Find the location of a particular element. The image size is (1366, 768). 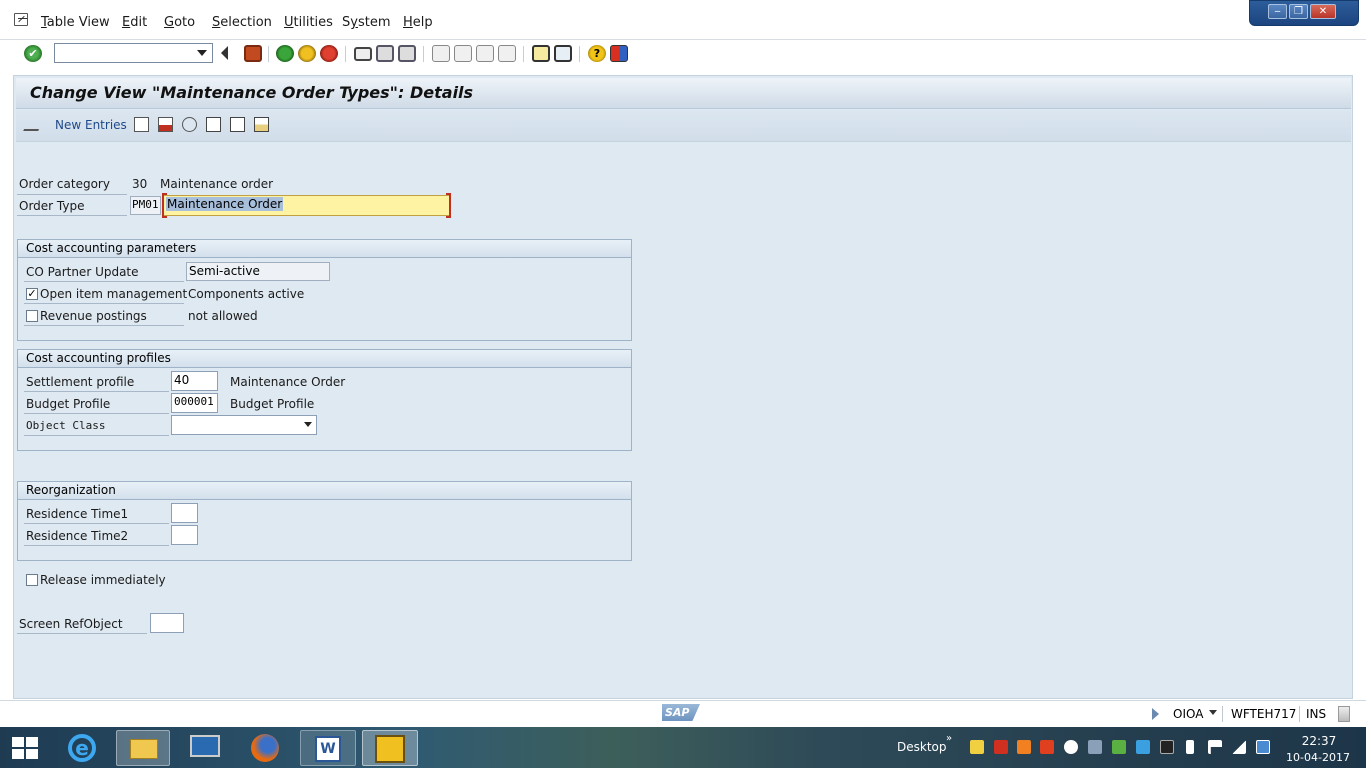

status-separator is located at coordinates (1222, 714).